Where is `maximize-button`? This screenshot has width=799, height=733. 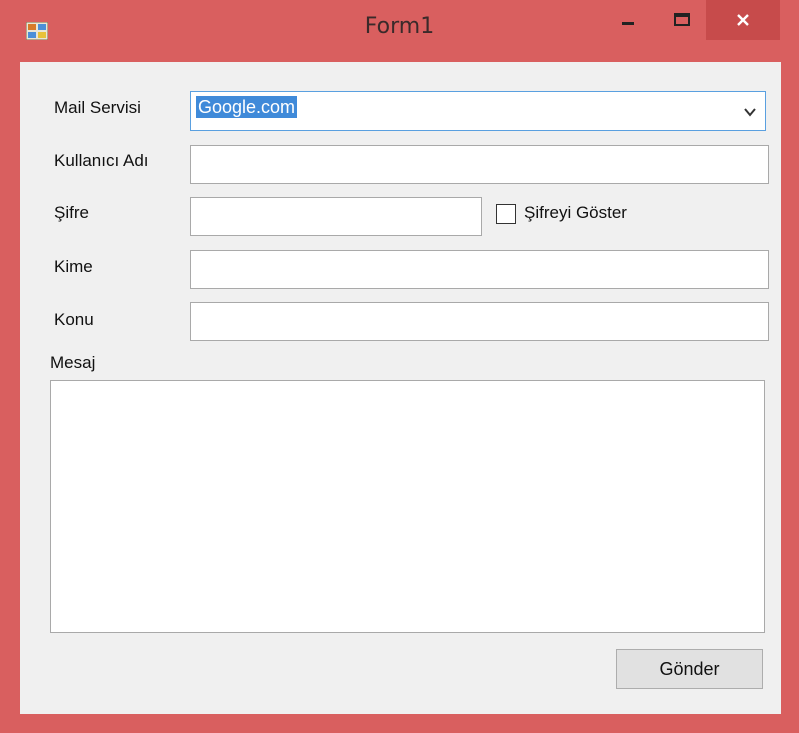
maximize-button is located at coordinates (682, 20).